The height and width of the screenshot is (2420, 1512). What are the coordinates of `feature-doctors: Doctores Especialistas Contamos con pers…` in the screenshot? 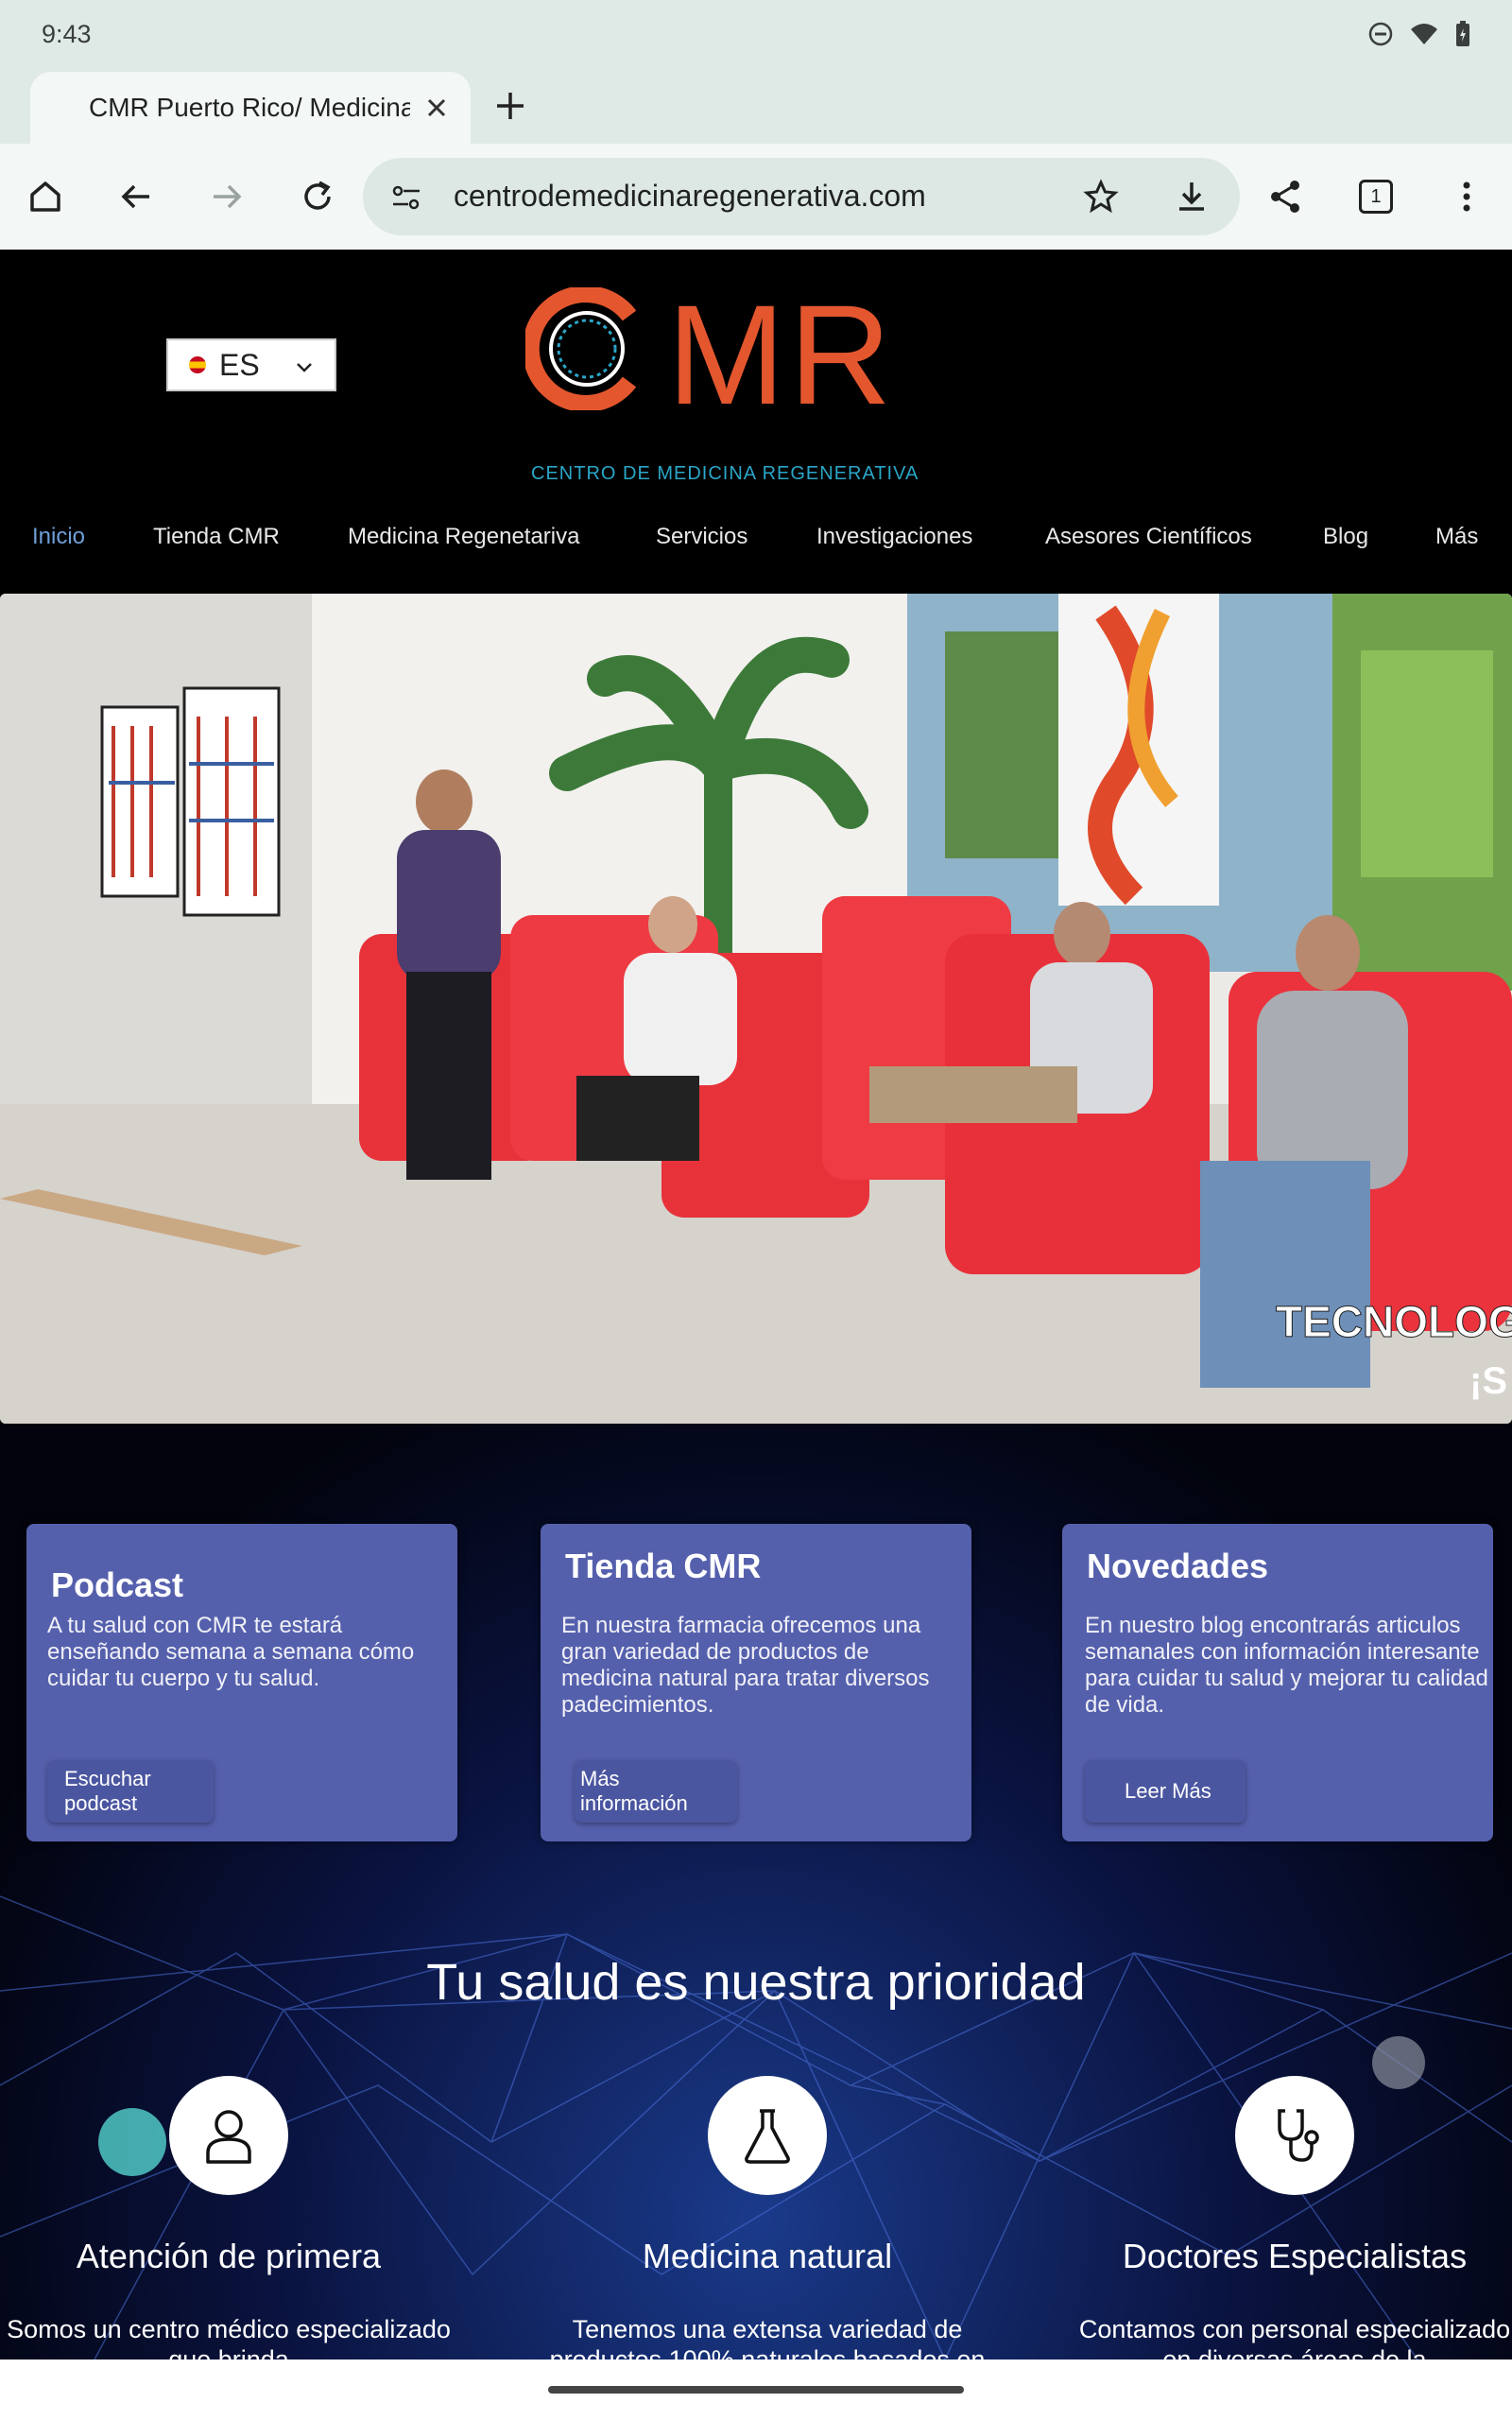 It's located at (1290, 2218).